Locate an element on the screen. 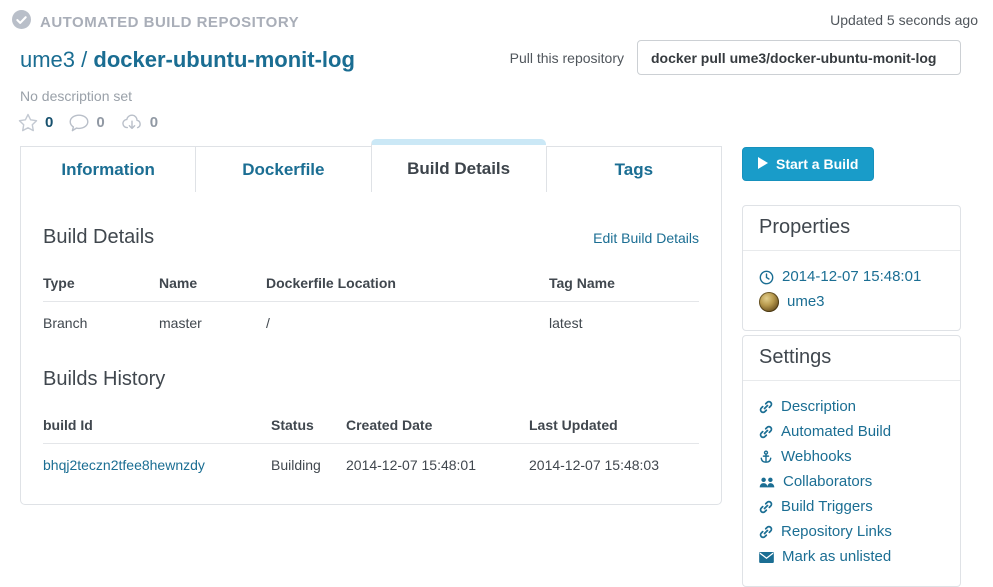  settings-item-label: Mark as unlisted is located at coordinates (837, 556).